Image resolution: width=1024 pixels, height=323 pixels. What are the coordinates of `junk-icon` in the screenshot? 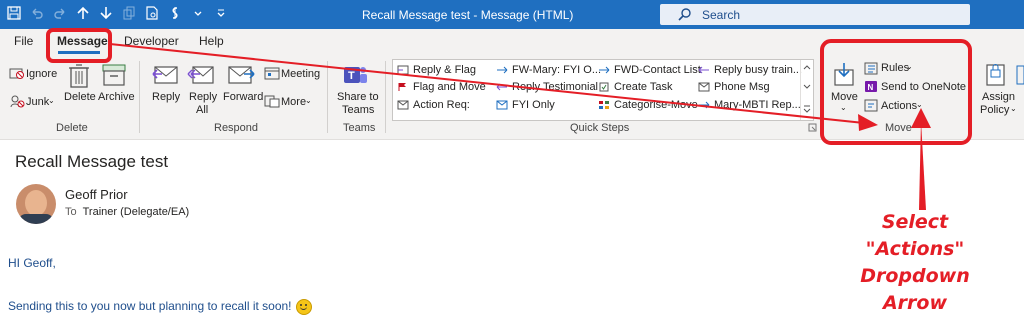 It's located at (17, 101).